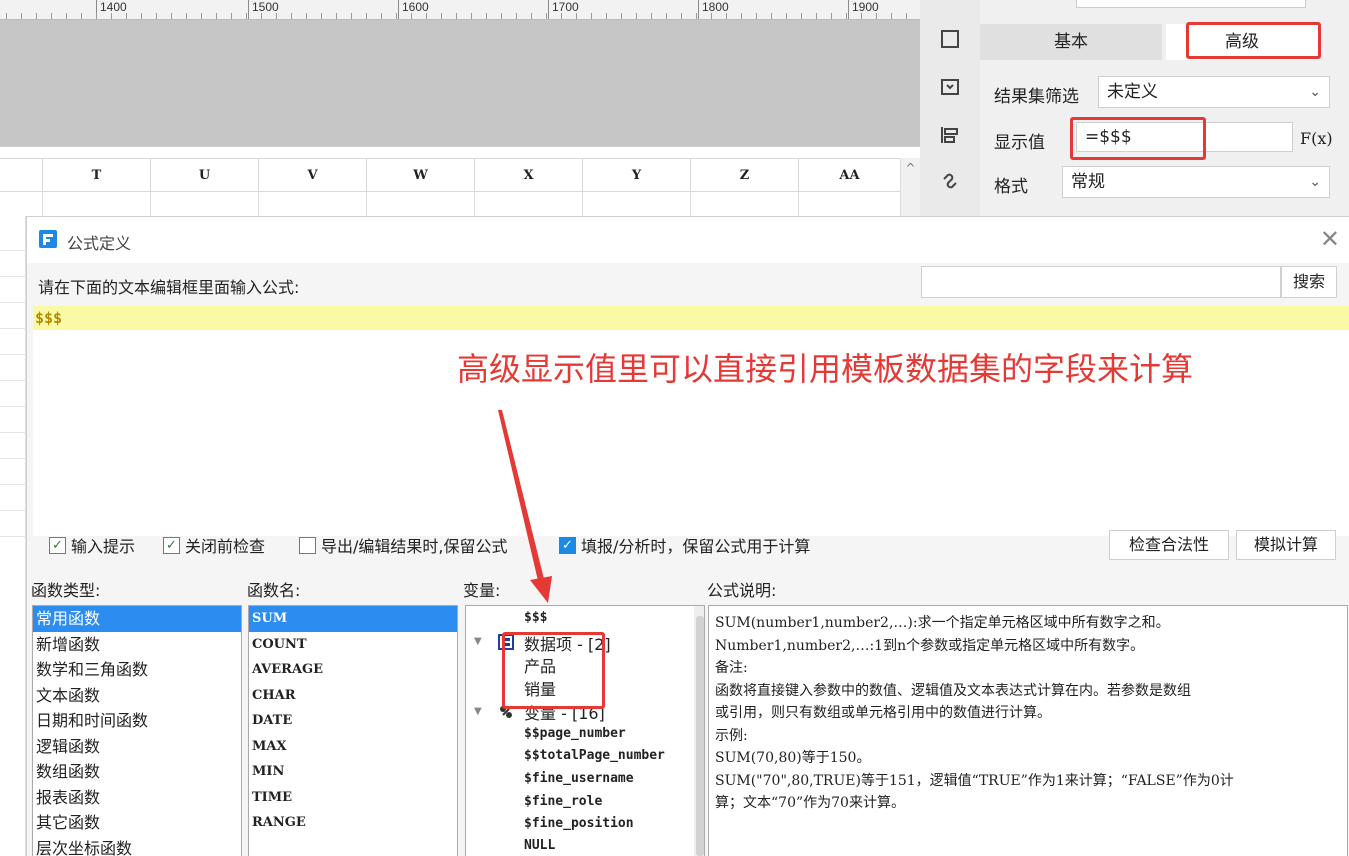 This screenshot has width=1349, height=856. What do you see at coordinates (696, 546) in the screenshot?
I see `option-label: 填报/分析时，保留公式用于计算` at bounding box center [696, 546].